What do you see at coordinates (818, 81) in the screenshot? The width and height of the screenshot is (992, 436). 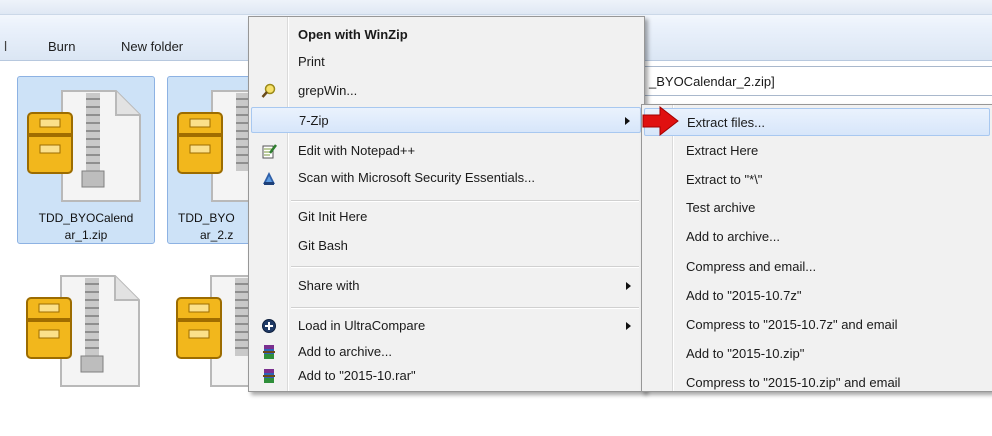 I see `address-path-field: _BYOCalendar_2.zip]` at bounding box center [818, 81].